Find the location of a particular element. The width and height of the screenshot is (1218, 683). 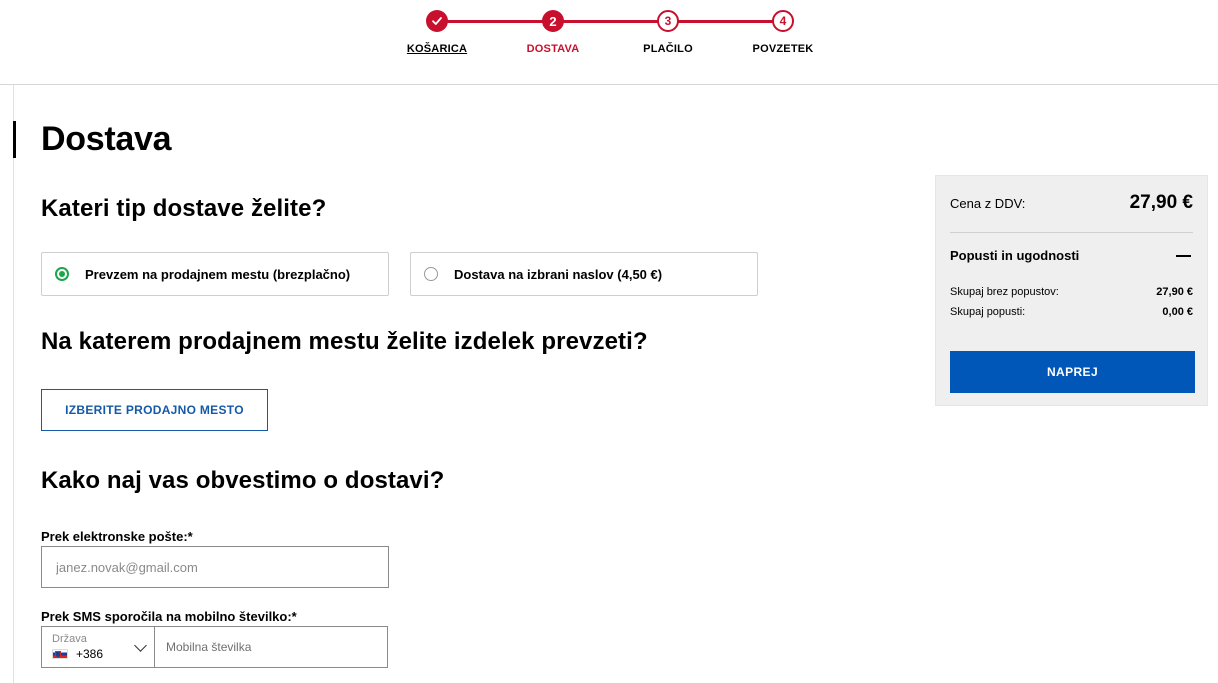

discounts-label: Skupaj popusti: is located at coordinates (988, 312).